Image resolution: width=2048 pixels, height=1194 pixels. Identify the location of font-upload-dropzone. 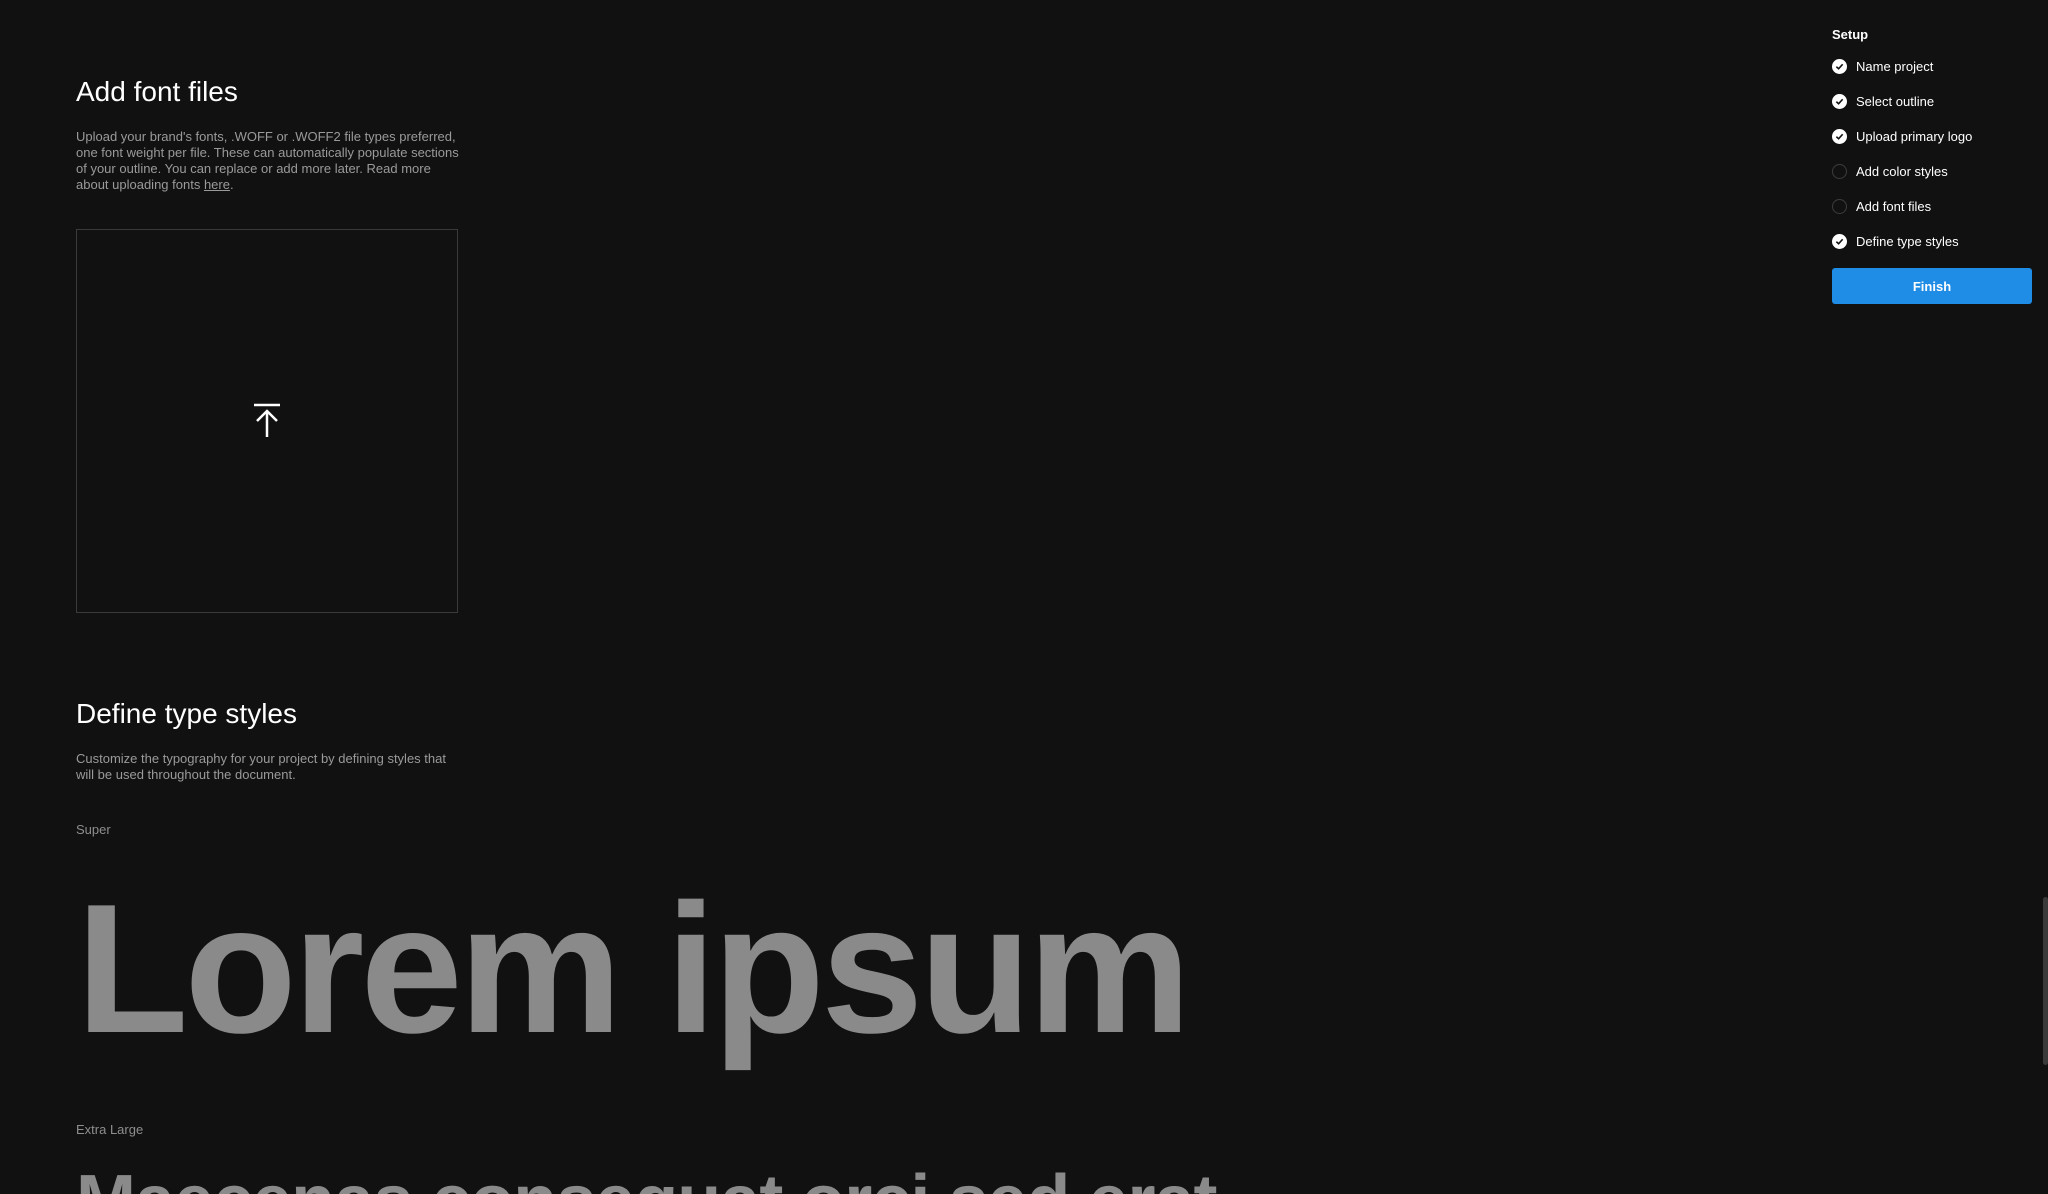
(267, 421).